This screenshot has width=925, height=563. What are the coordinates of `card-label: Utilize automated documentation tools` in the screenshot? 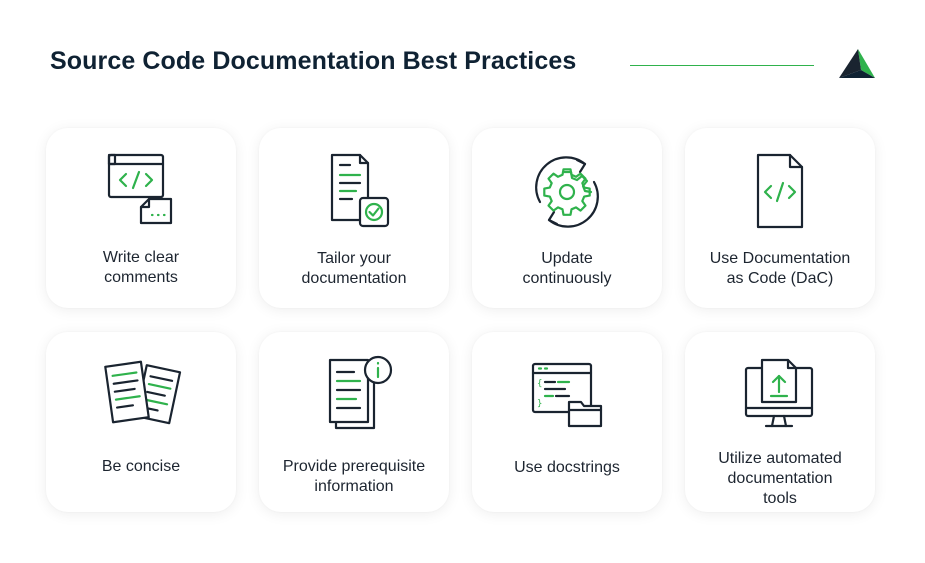 It's located at (780, 478).